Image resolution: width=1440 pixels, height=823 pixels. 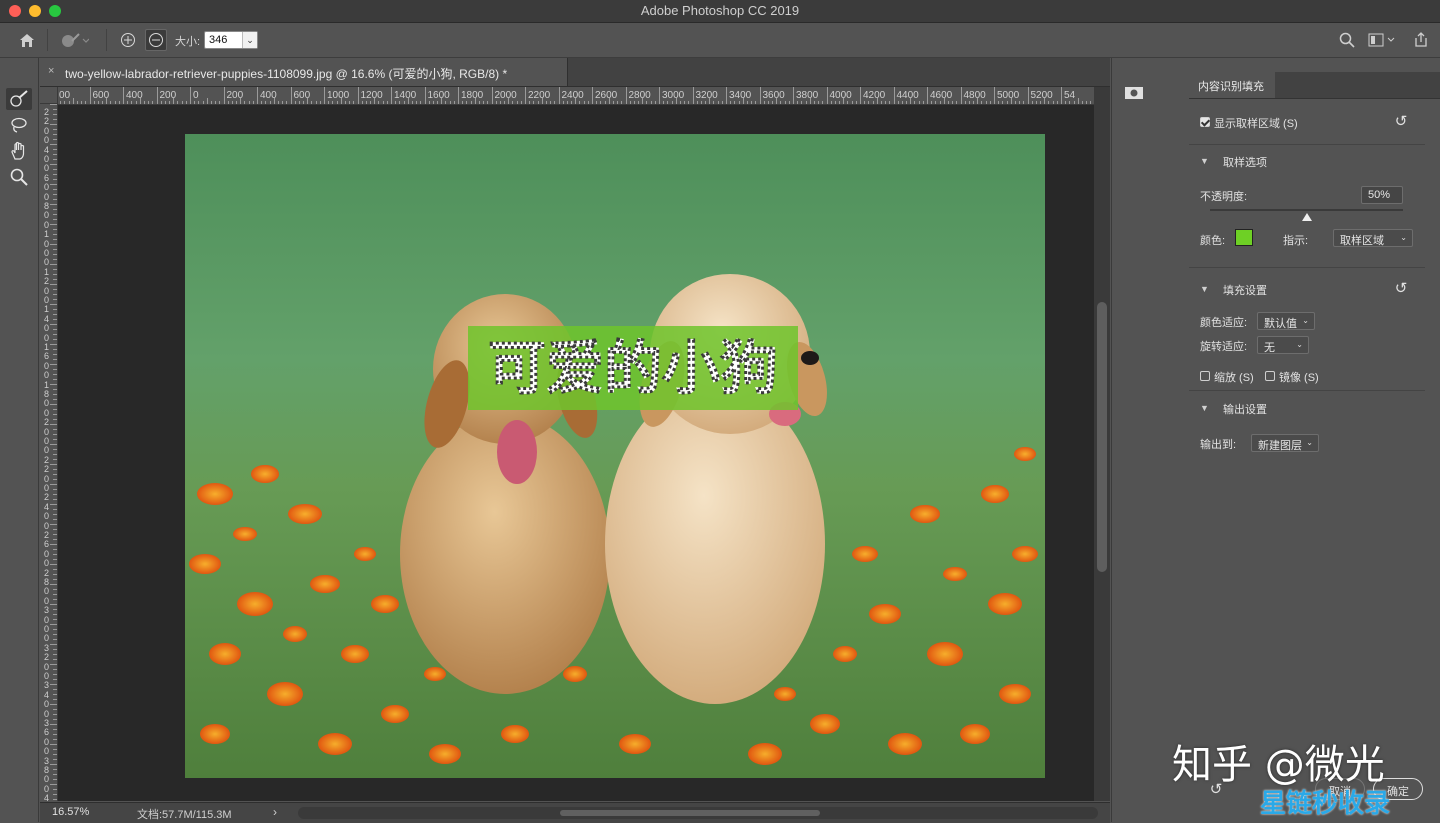 I want to click on opacity-slider-thumb, so click(x=1306, y=217).